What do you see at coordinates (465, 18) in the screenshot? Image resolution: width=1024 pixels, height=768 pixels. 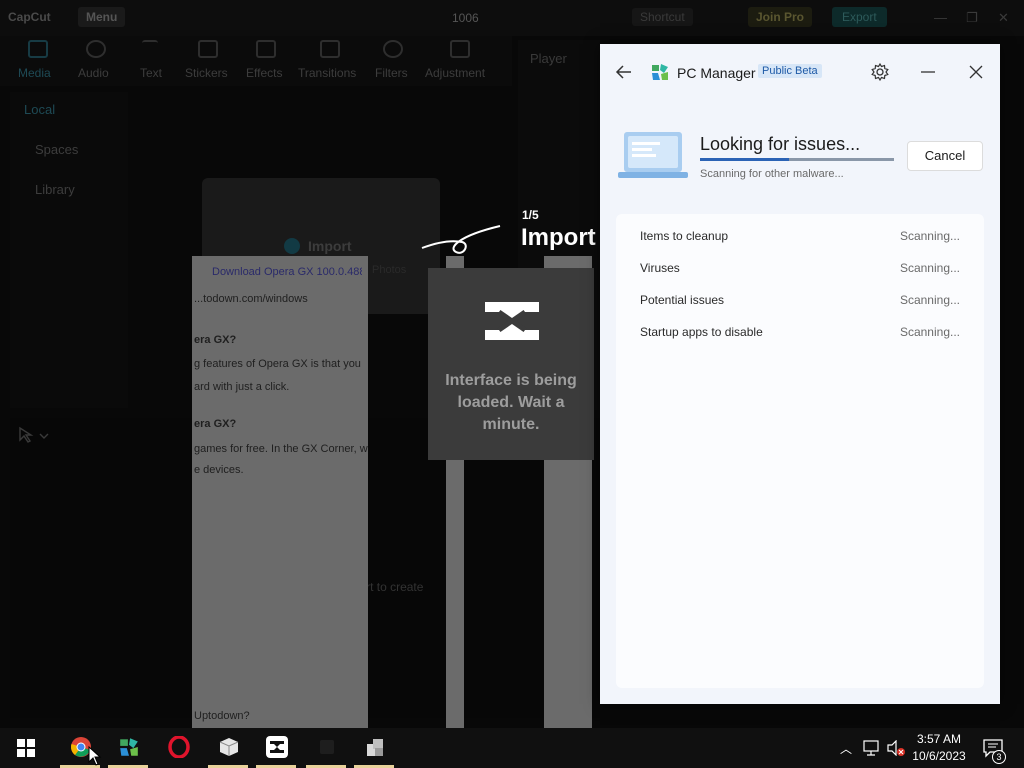 I see `capcut-project-title: 1006` at bounding box center [465, 18].